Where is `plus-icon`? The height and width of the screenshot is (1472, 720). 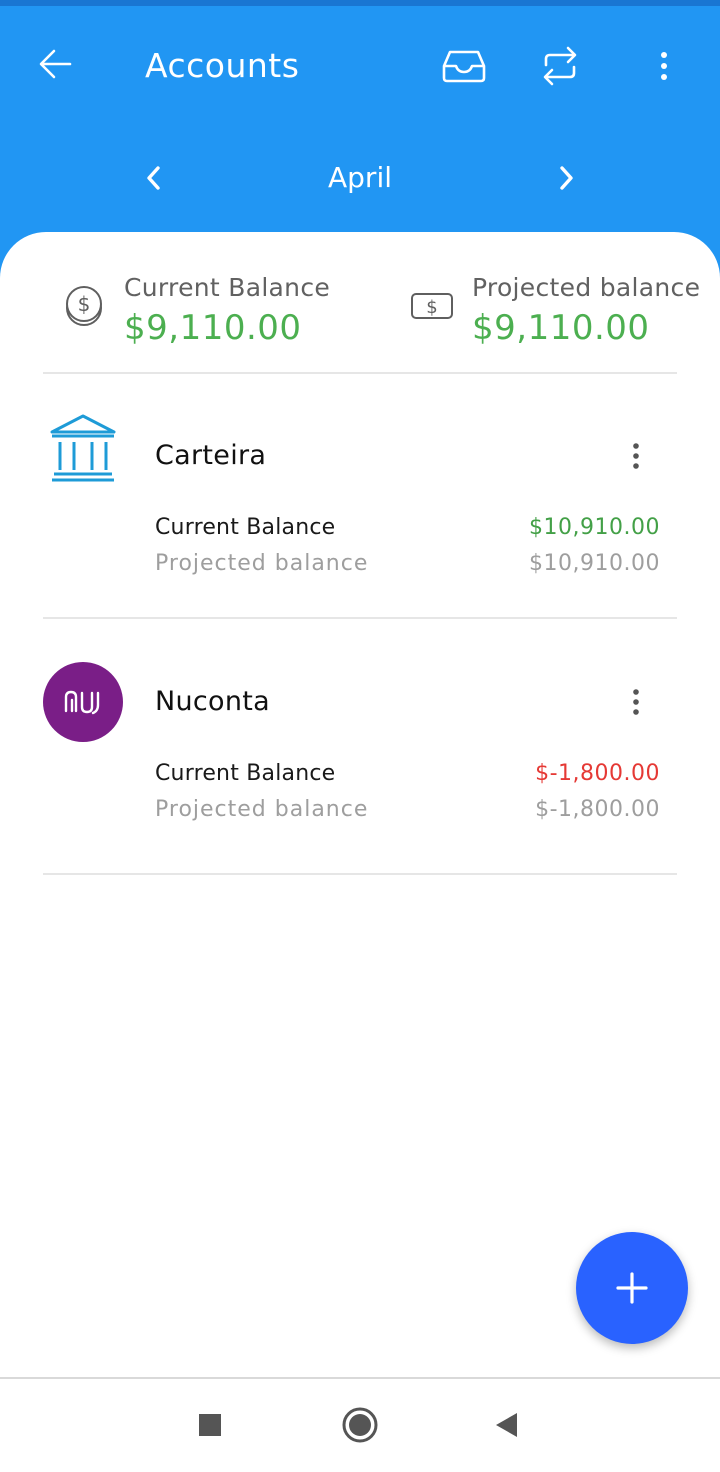 plus-icon is located at coordinates (632, 1288).